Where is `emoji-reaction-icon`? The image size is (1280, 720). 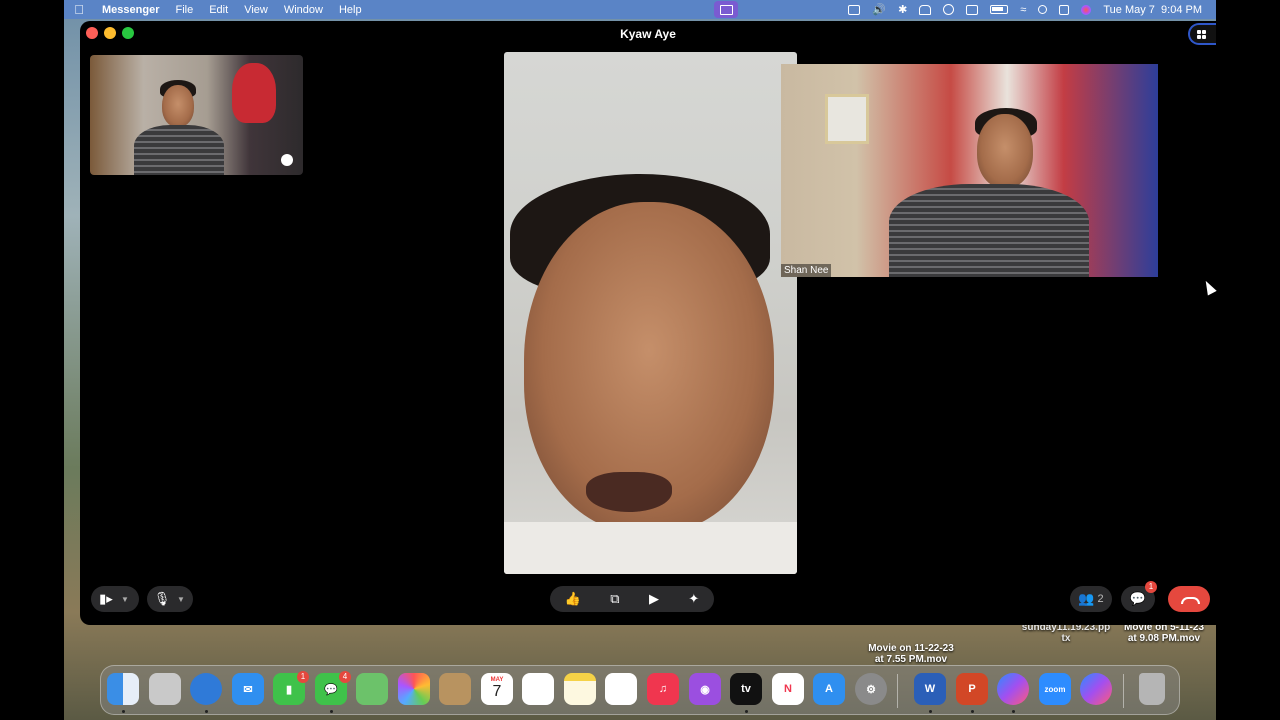 emoji-reaction-icon is located at coordinates (287, 160).